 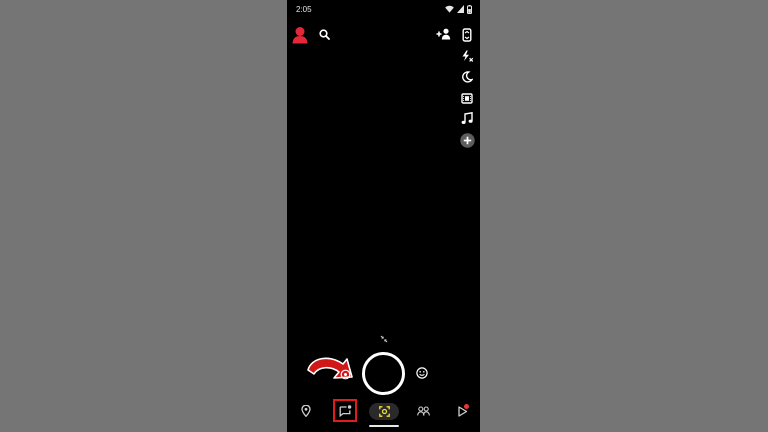 I want to click on video-filmstrip-icon, so click(x=467, y=98).